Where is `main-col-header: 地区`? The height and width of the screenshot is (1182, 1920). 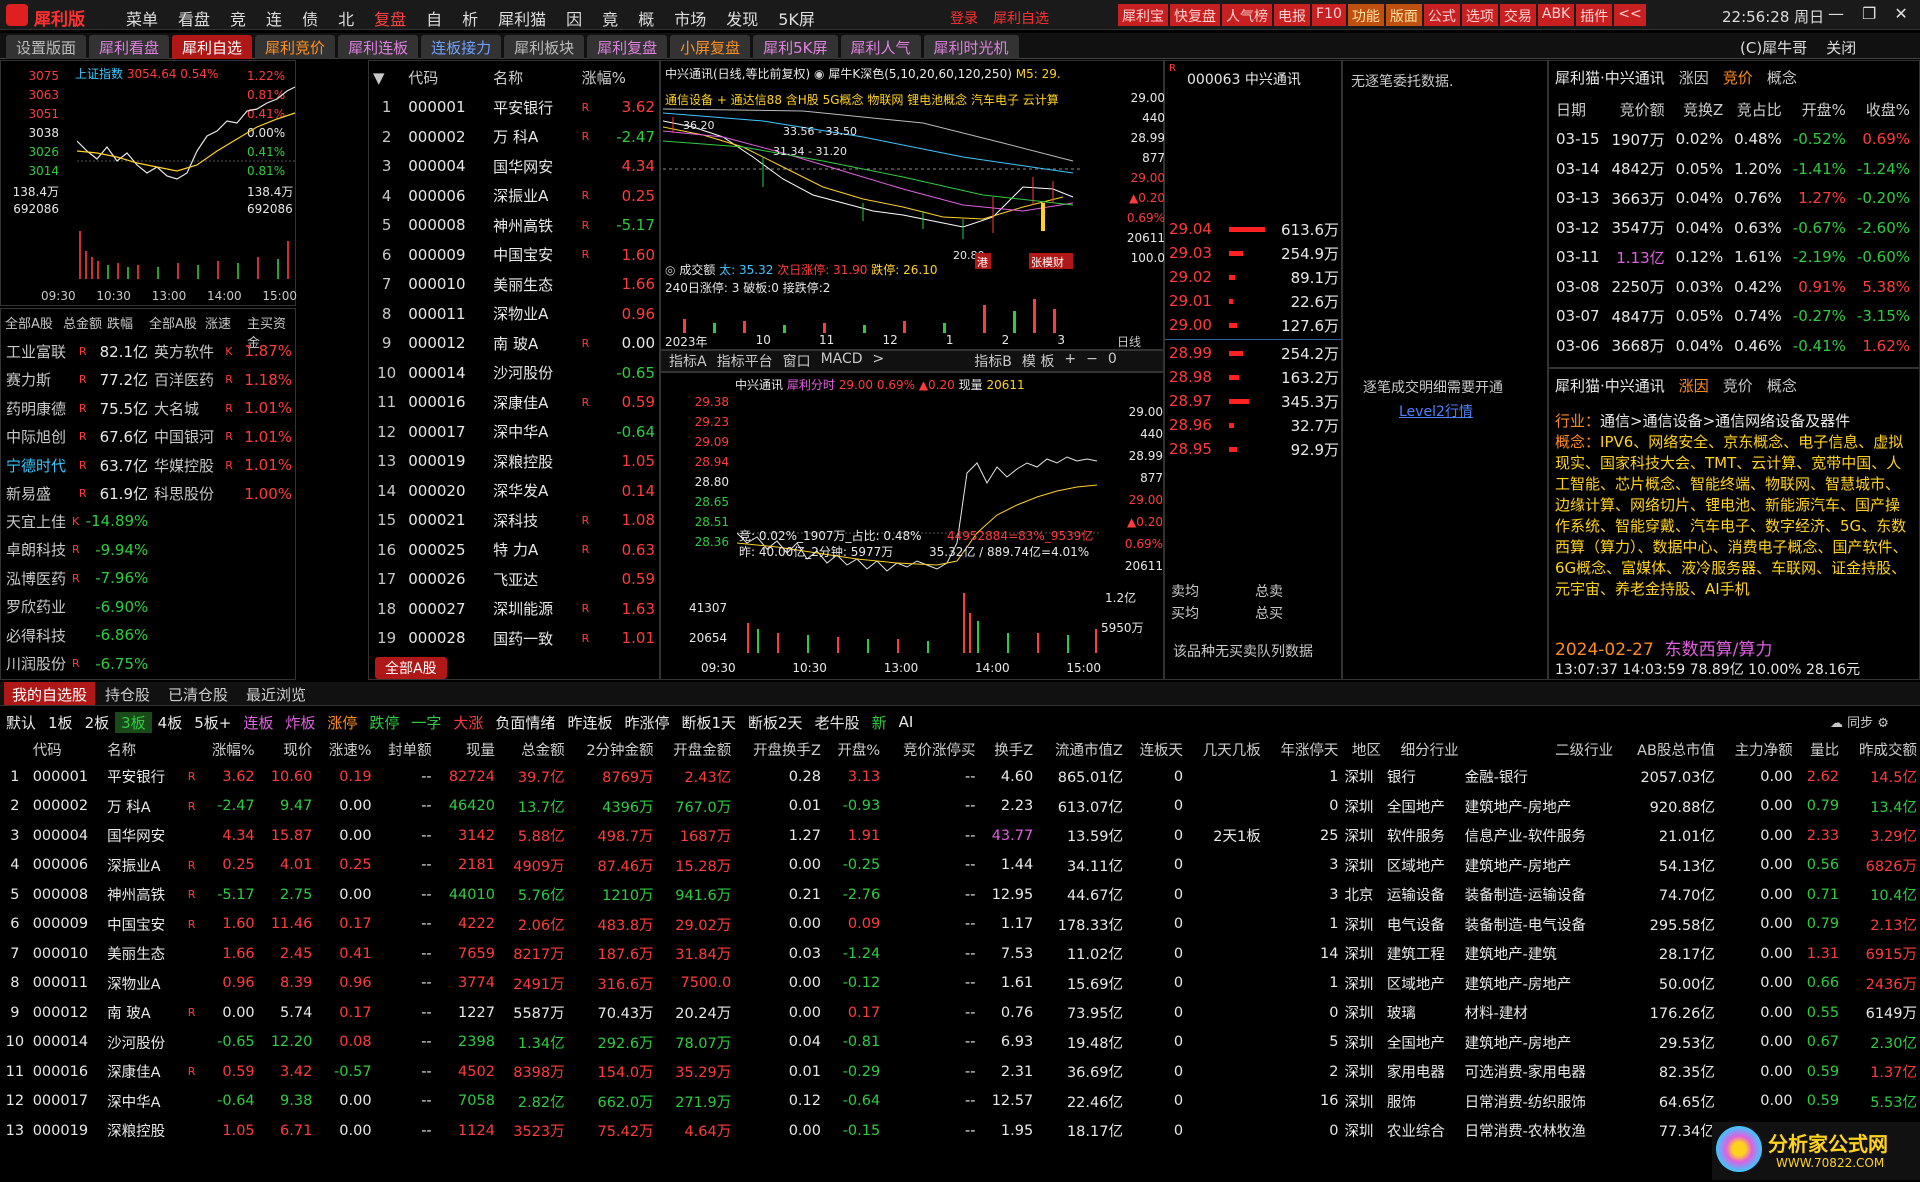
main-col-header: 地区 is located at coordinates (1362, 749).